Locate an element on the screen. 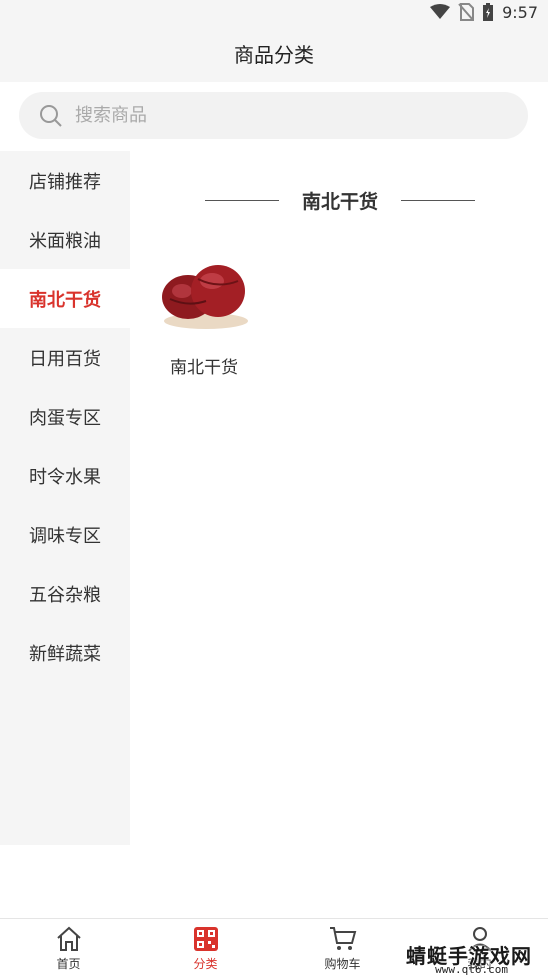 This screenshot has height=978, width=548. sidebar-item-dry-goods: 南北干货 is located at coordinates (65, 298).